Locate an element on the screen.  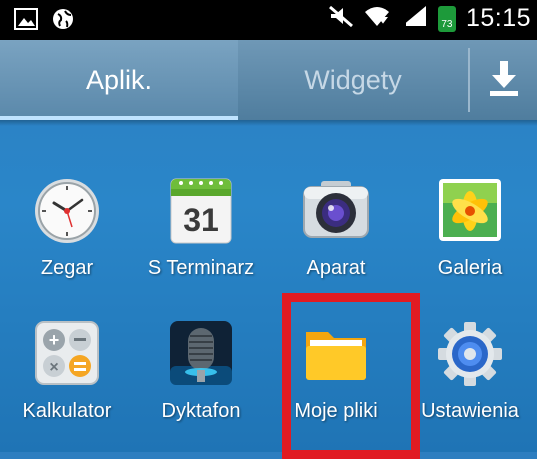
download-button is located at coordinates (503, 80).